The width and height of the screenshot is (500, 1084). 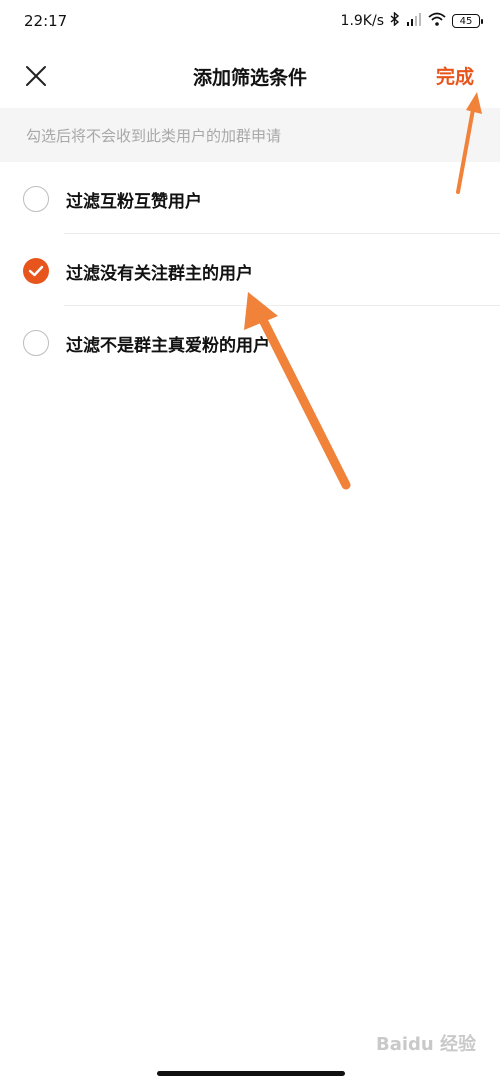 I want to click on status-bar: 22:17 1.9K/s 45, so click(x=250, y=22).